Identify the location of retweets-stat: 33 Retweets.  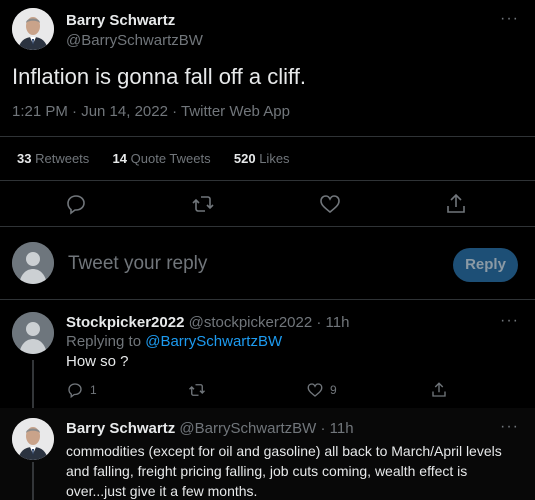
(53, 158).